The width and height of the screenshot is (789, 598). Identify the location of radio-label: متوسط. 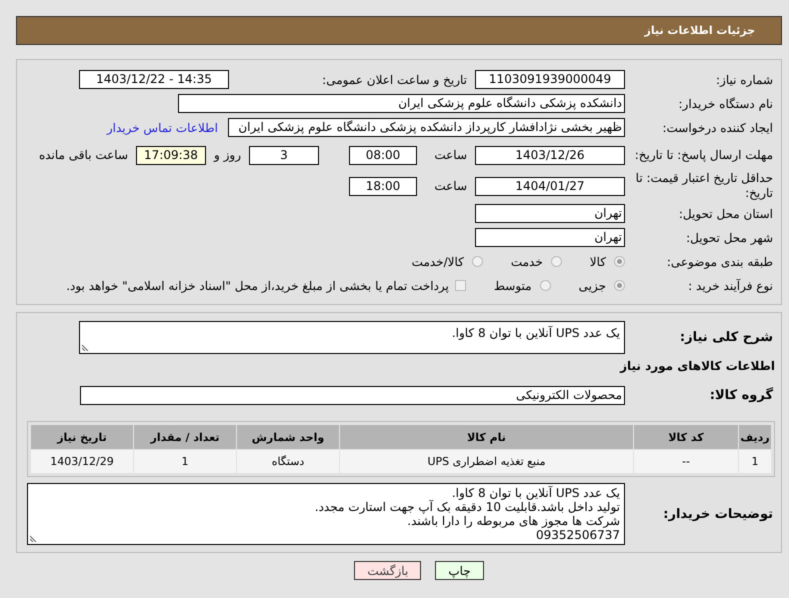
(513, 285).